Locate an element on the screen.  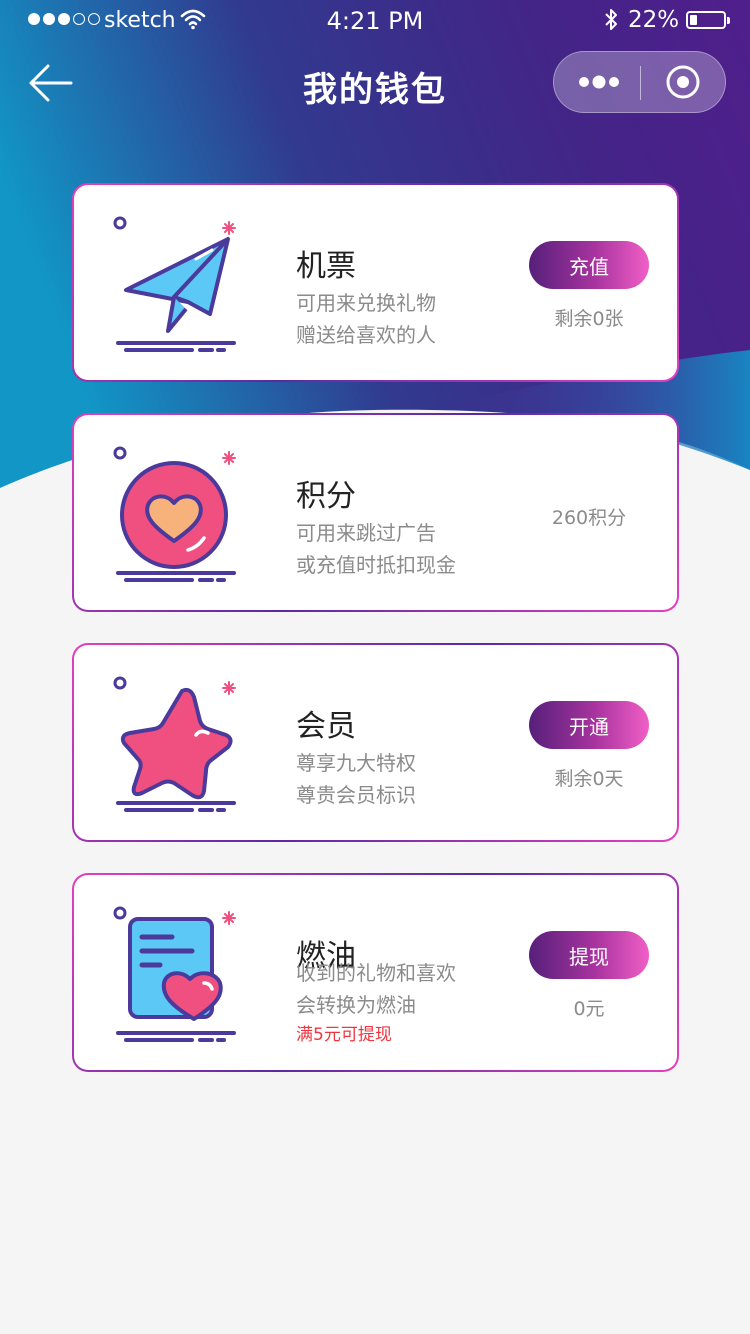
more-button is located at coordinates (597, 82).